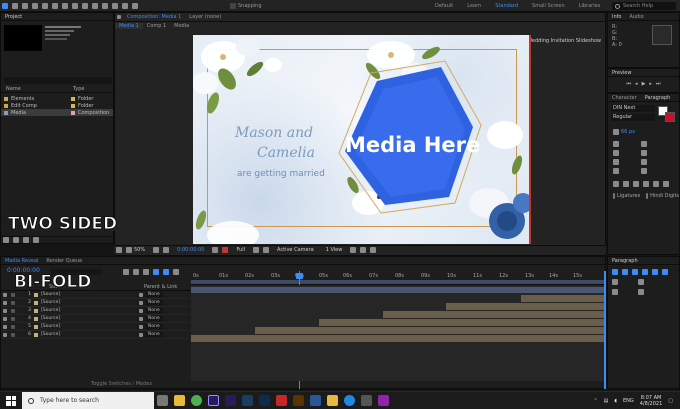 This screenshot has height=409, width=680. I want to click on prev-frame-icon: ◂, so click(636, 84).